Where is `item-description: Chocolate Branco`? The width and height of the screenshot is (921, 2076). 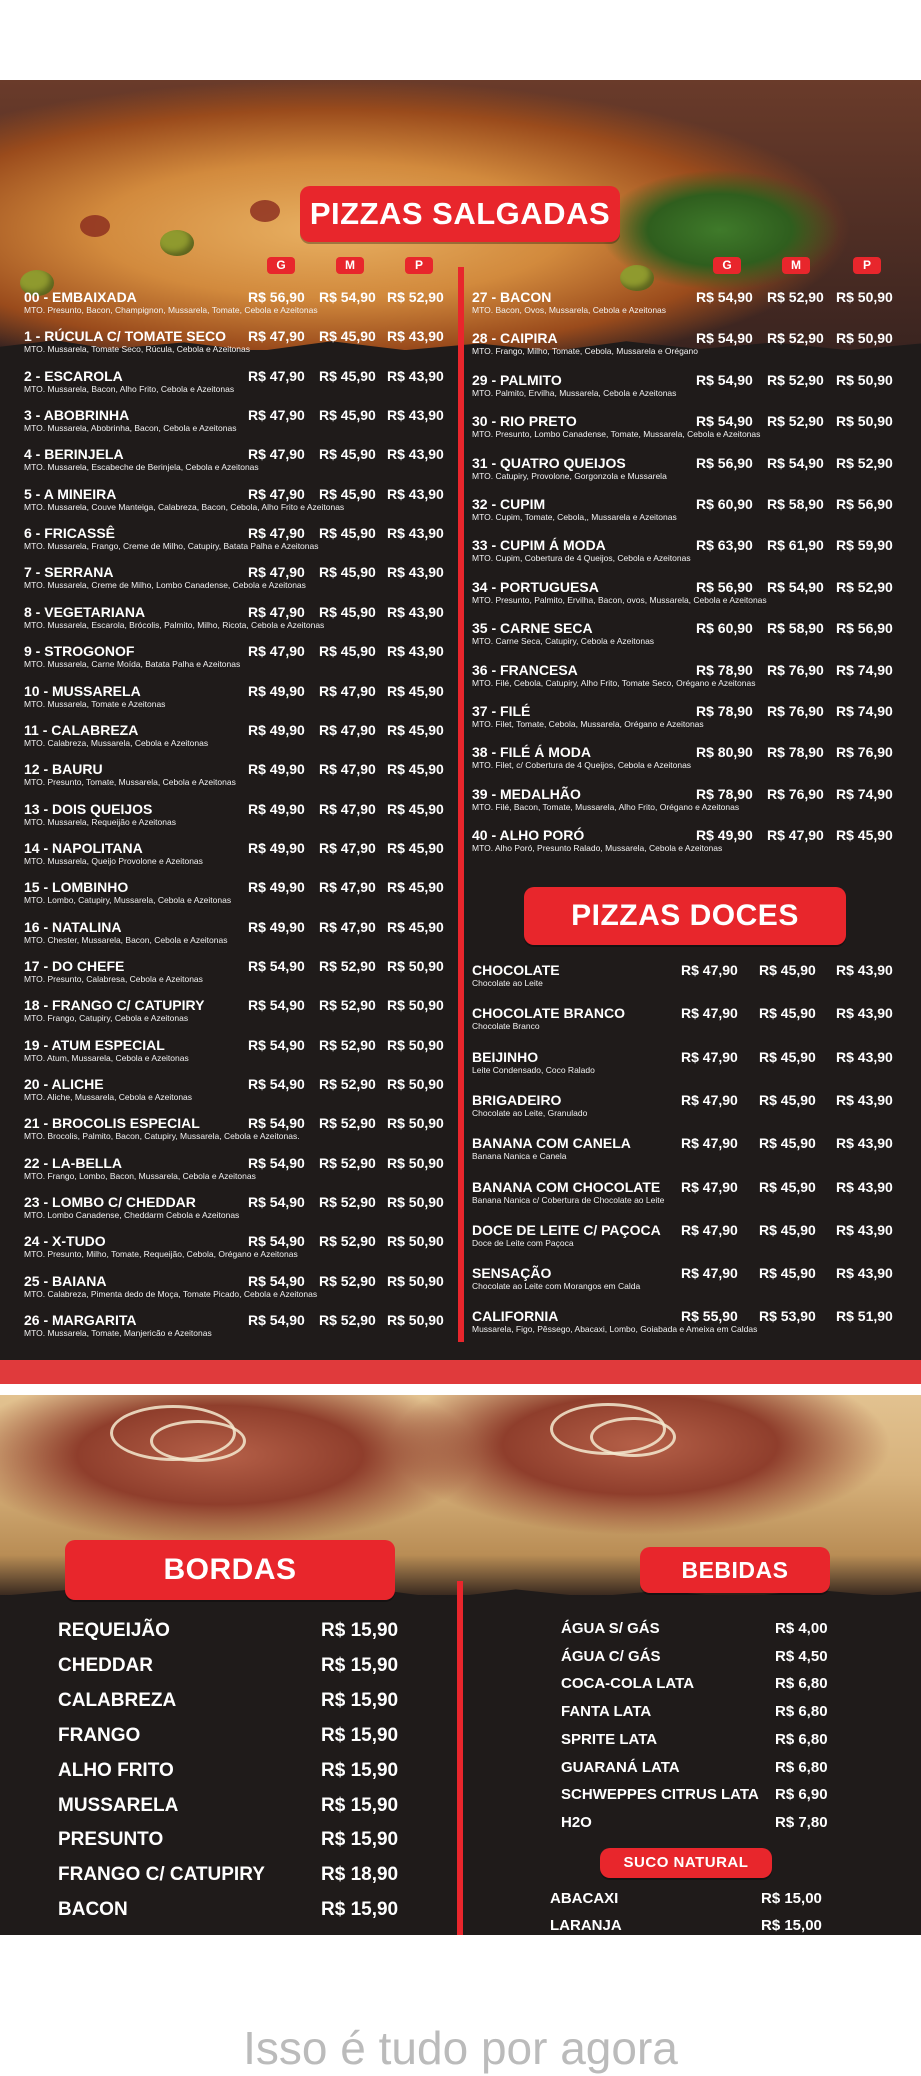
item-description: Chocolate Branco is located at coordinates (506, 1026).